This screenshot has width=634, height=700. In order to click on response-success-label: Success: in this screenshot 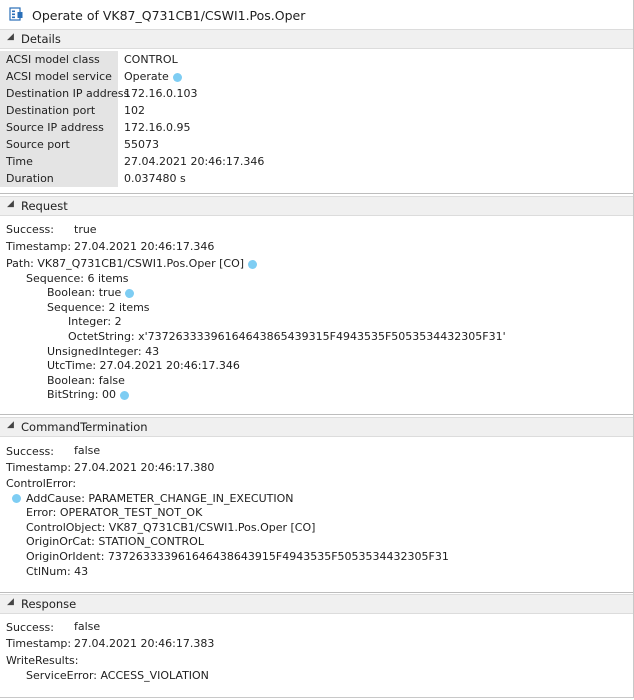, I will do `click(30, 627)`.